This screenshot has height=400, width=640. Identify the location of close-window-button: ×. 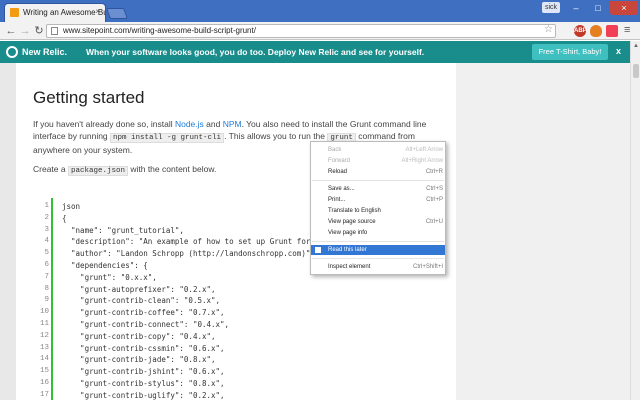
(624, 8).